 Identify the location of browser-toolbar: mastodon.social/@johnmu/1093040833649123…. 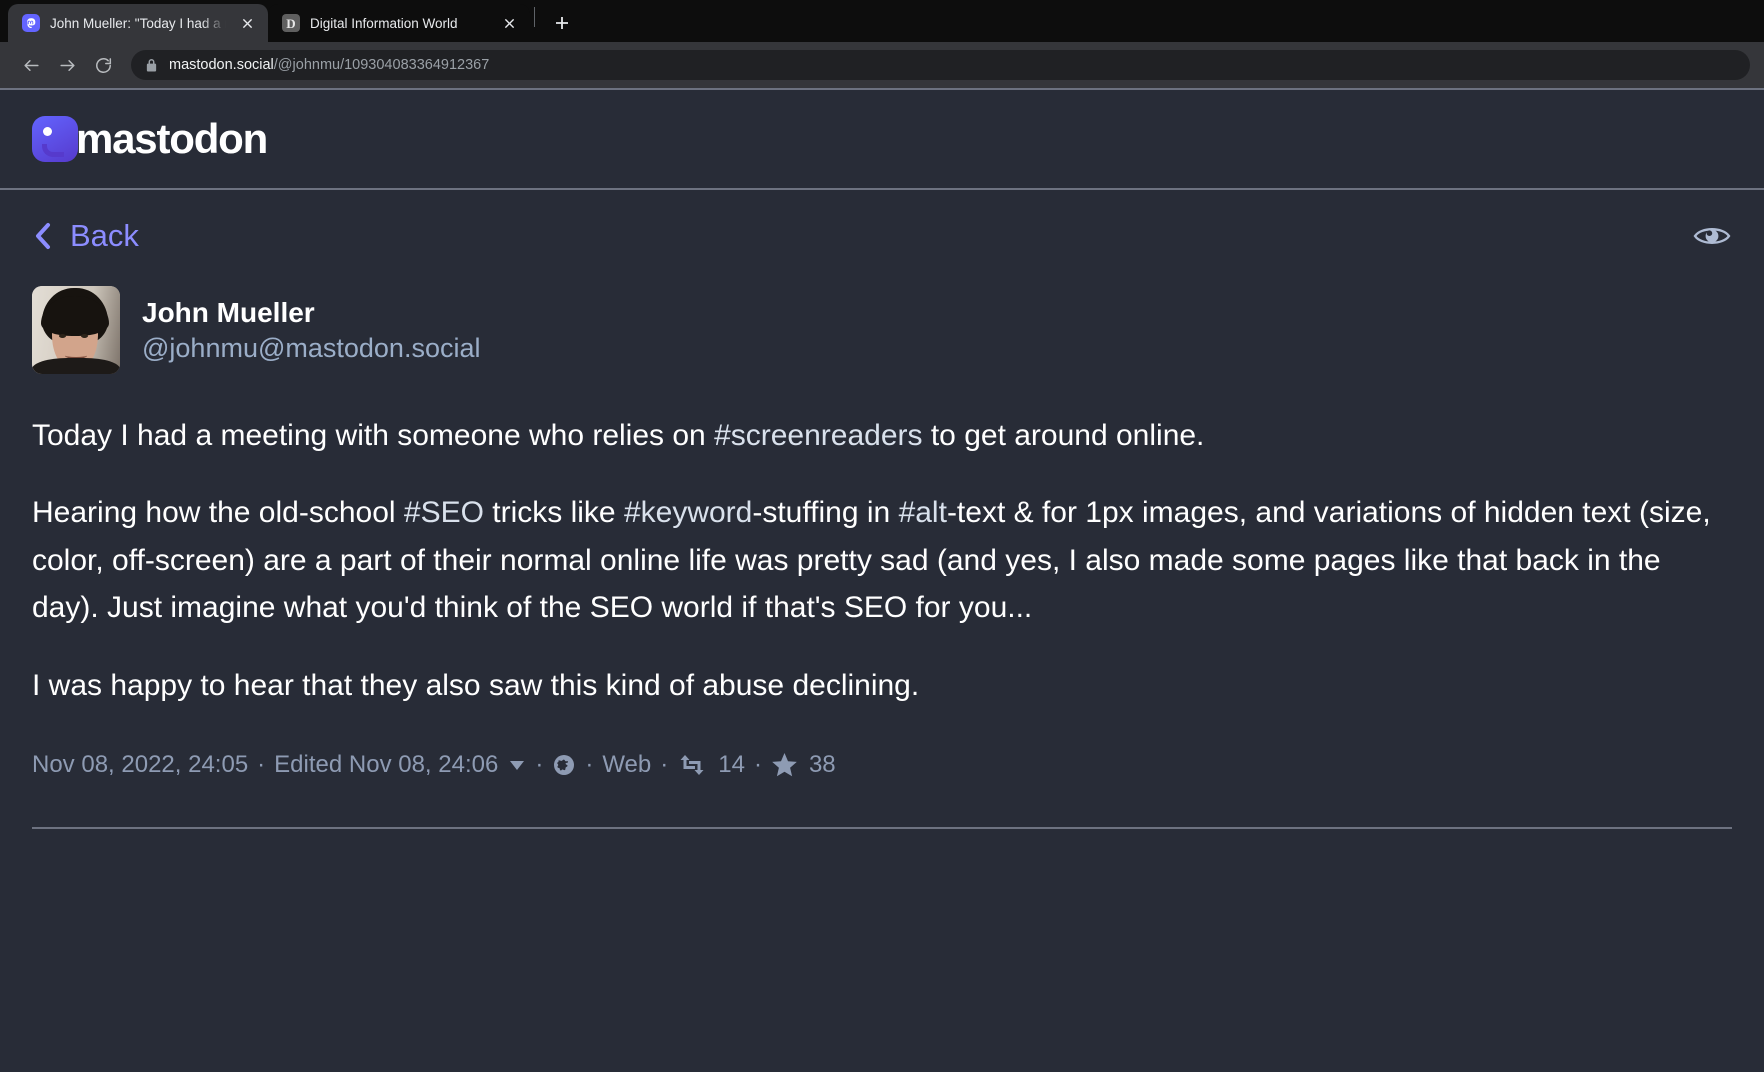
(882, 65).